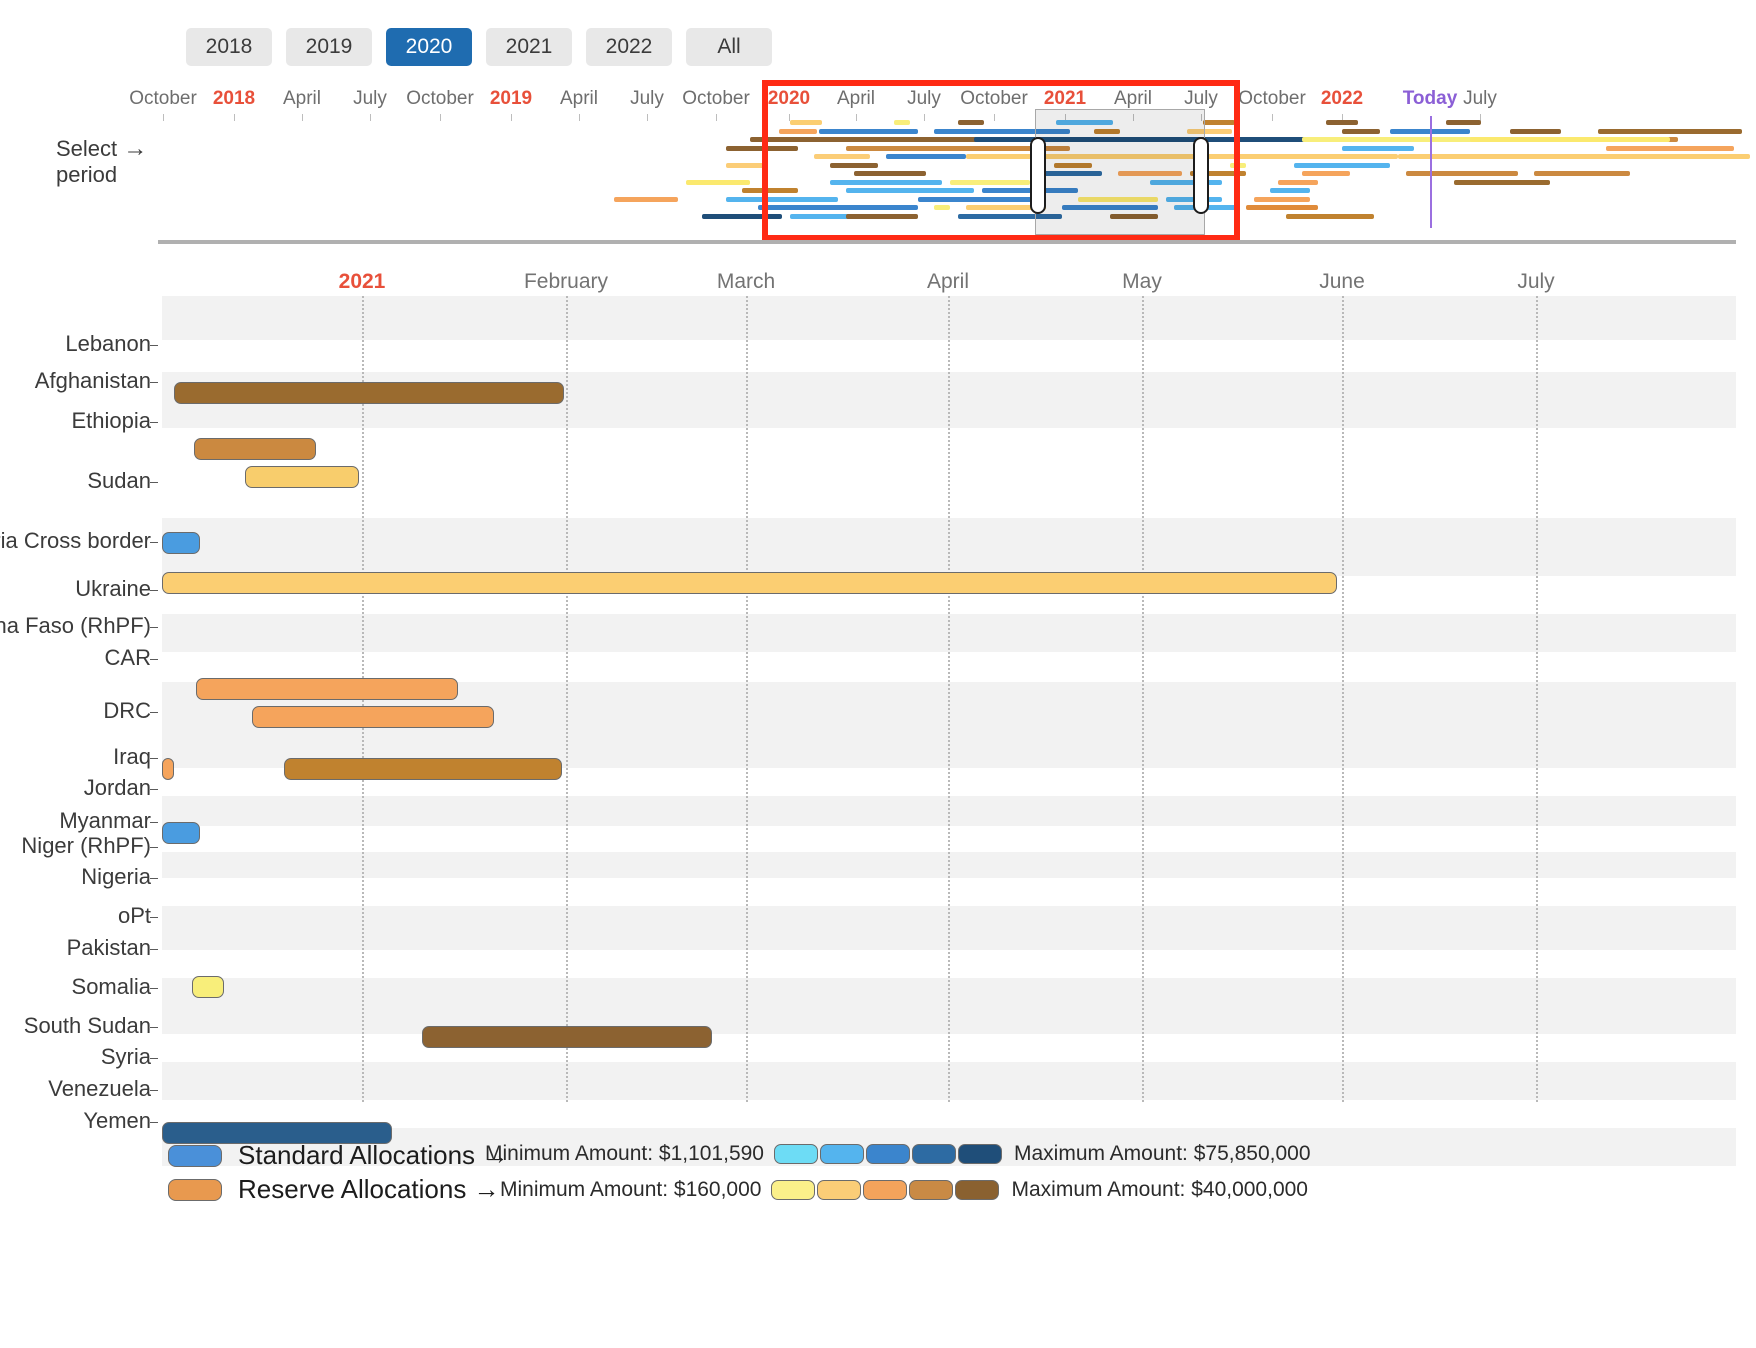  Describe the element at coordinates (369, 1189) in the screenshot. I see `legend-entry-label: Reserve Allocations →` at that location.